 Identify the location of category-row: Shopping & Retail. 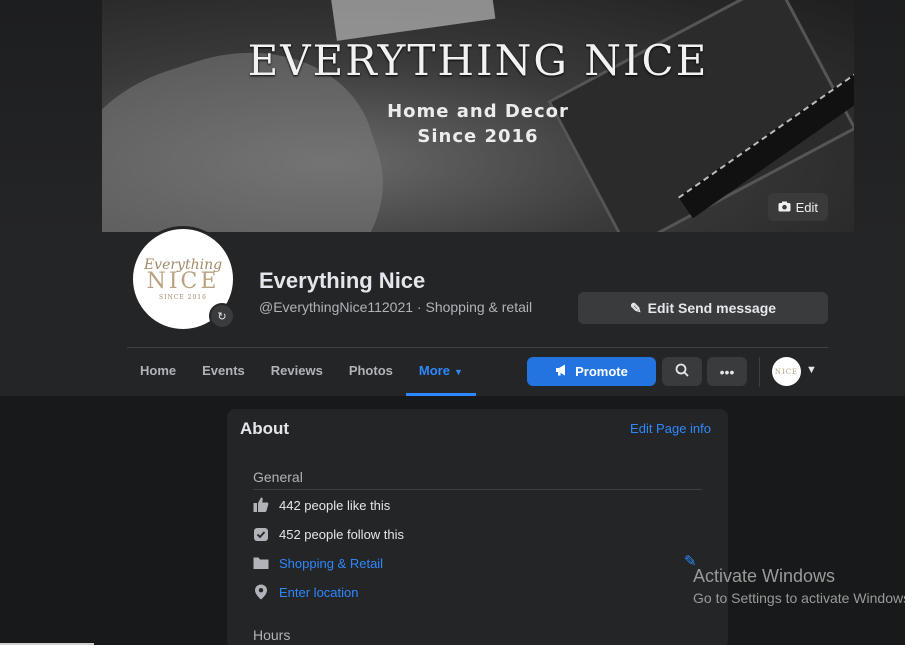
(318, 563).